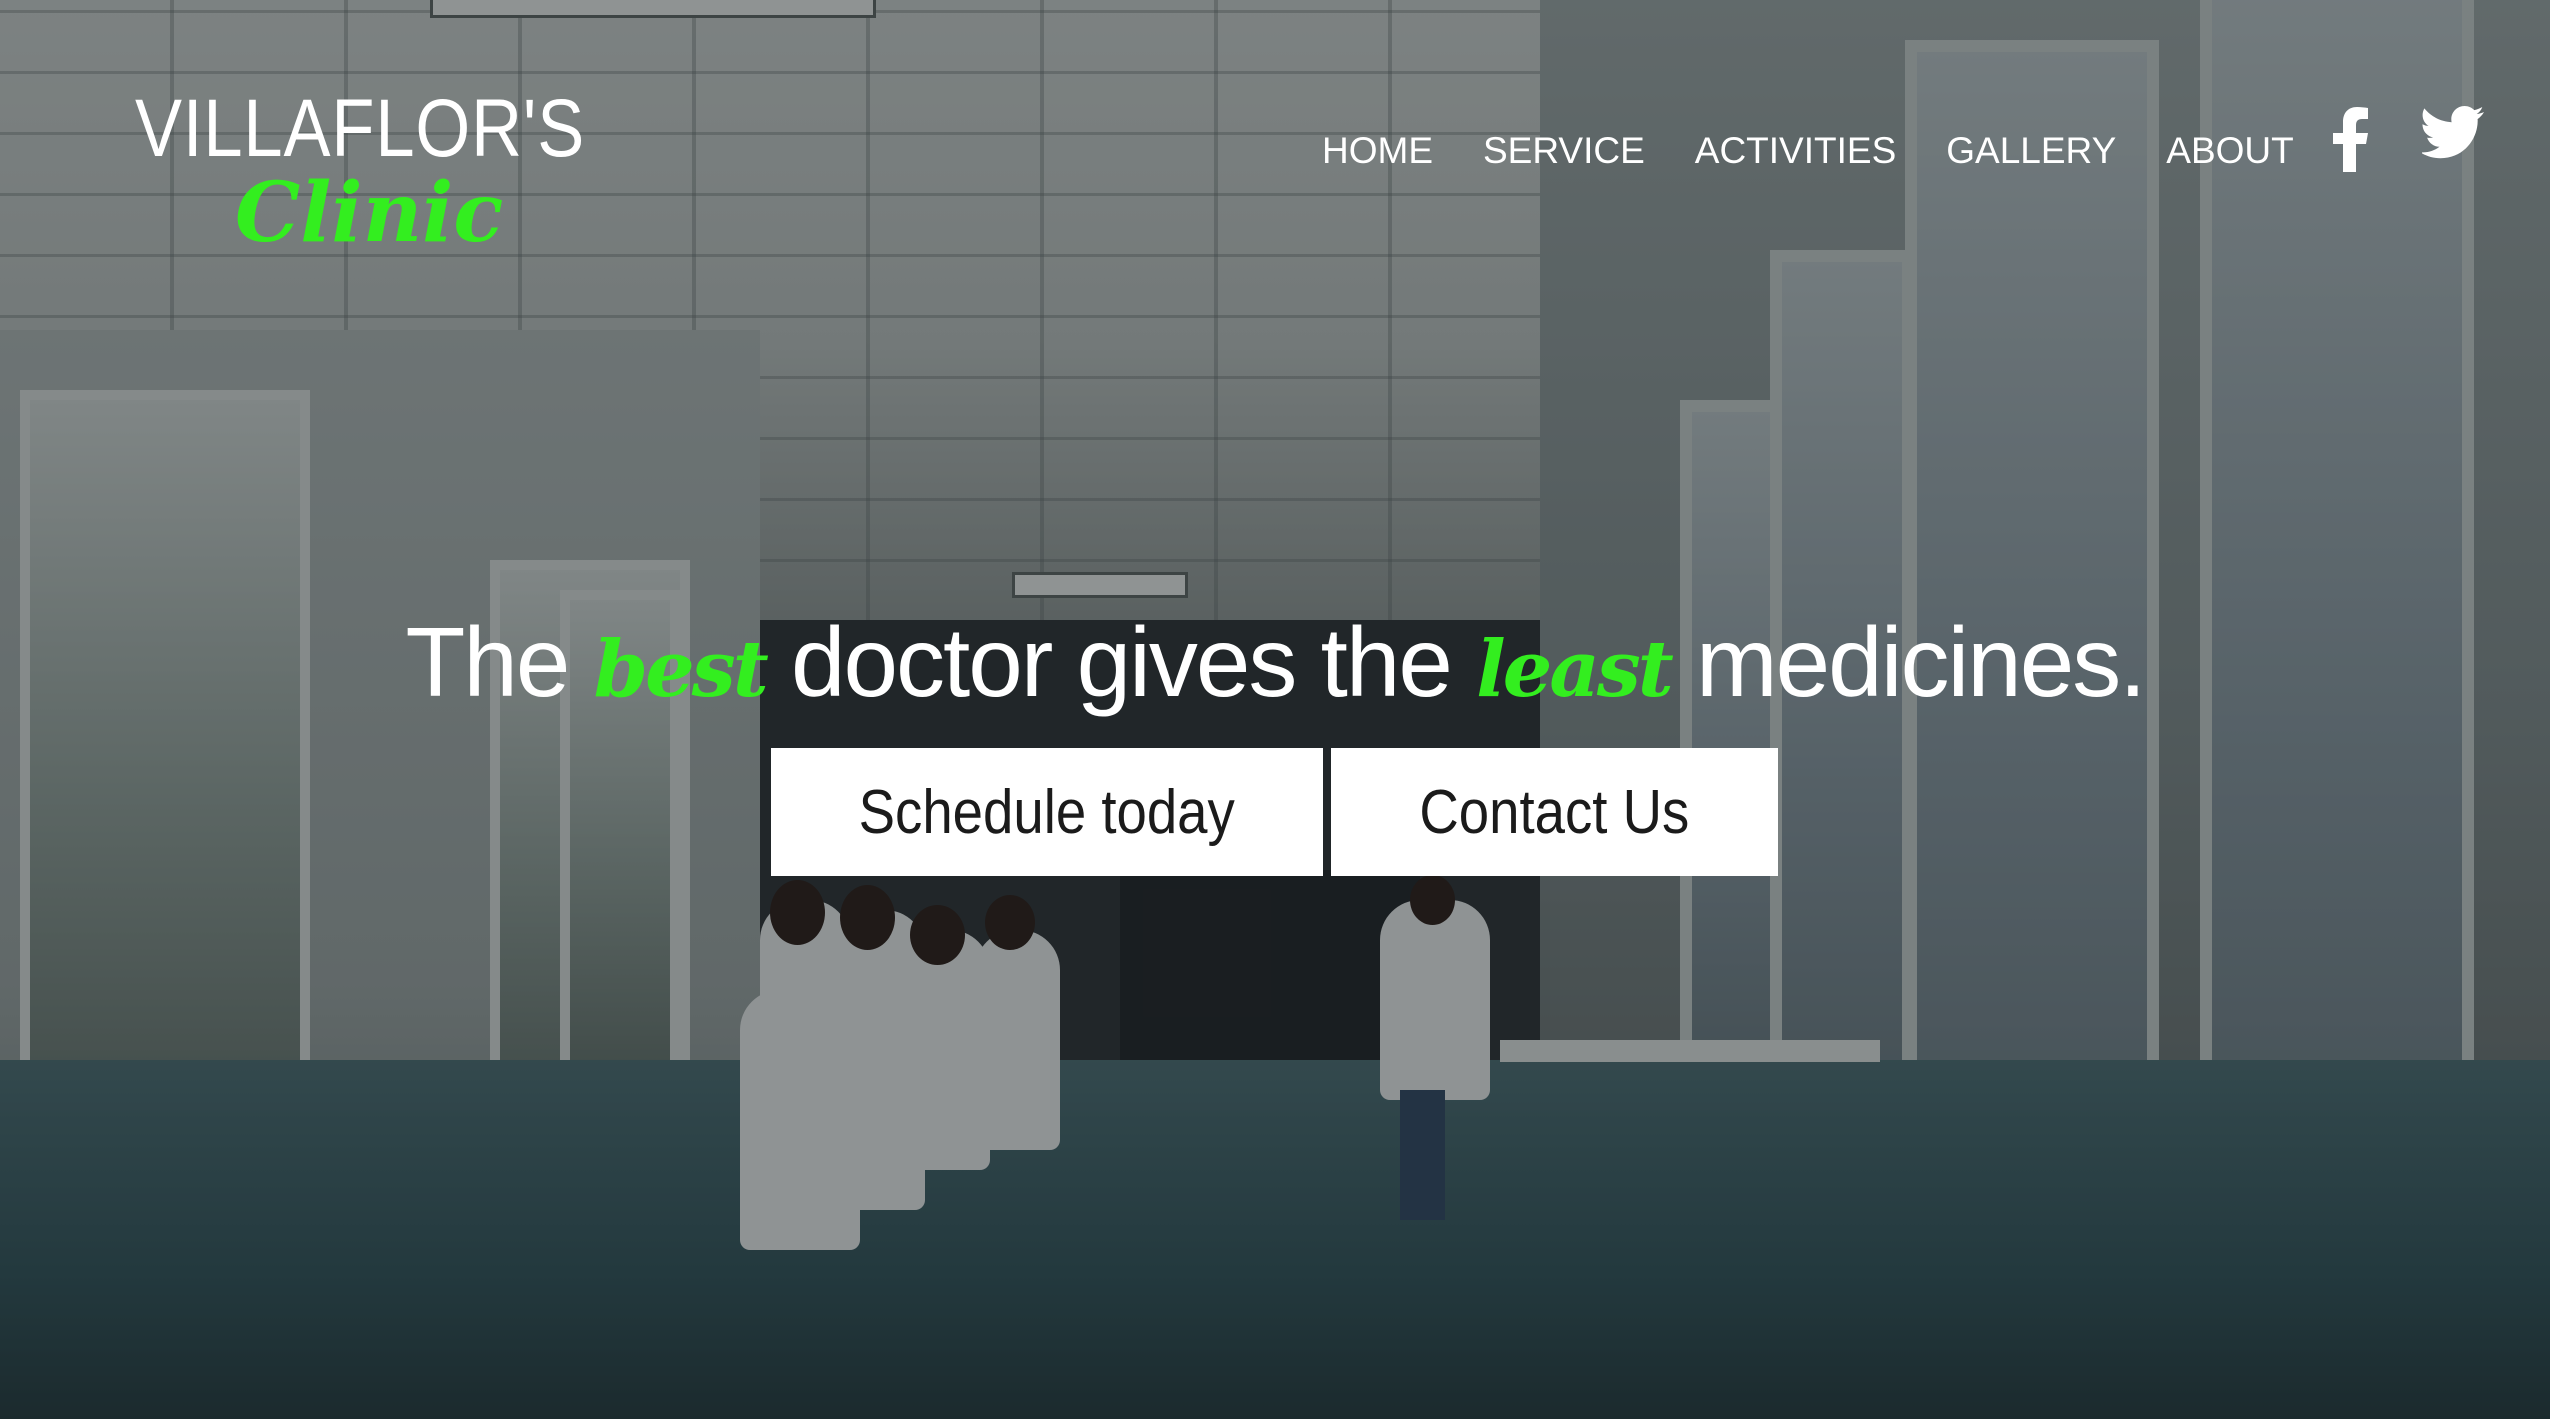  Describe the element at coordinates (2031, 151) in the screenshot. I see `nav-gallery: GALLERY` at that location.